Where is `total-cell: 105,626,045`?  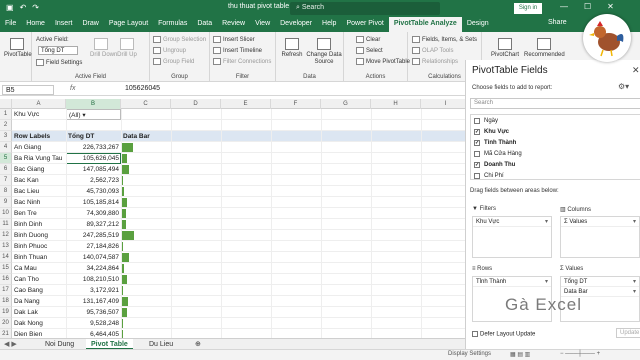 total-cell: 105,626,045 is located at coordinates (93, 158).